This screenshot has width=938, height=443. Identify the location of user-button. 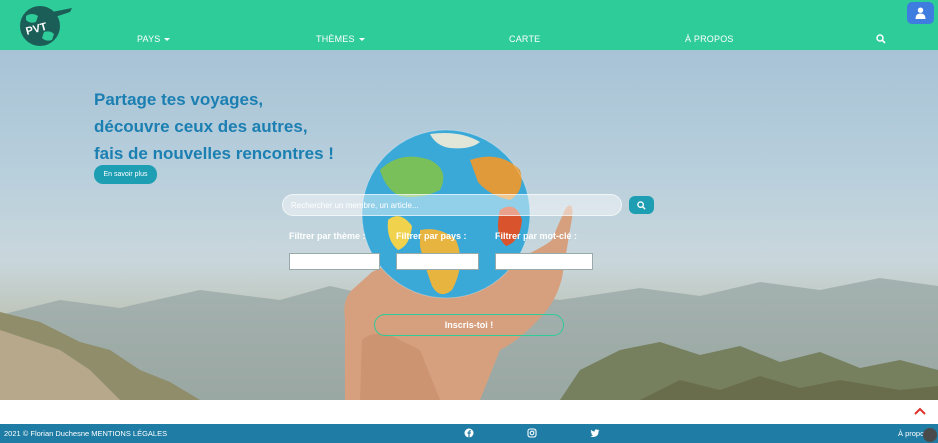
(920, 13).